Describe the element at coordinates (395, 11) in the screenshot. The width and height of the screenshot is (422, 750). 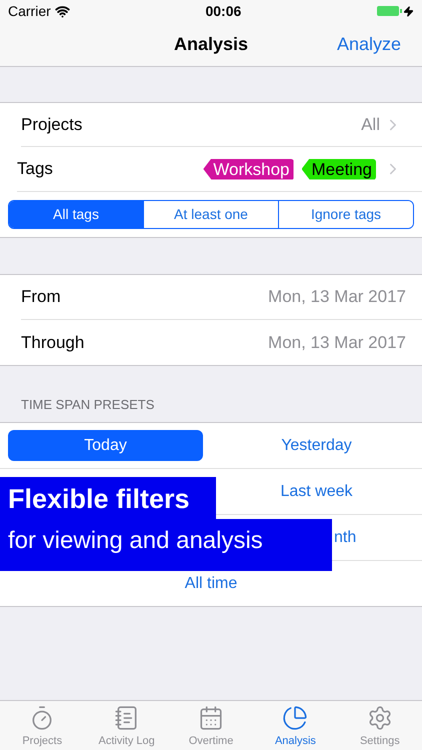
I see `battery-icon` at that location.